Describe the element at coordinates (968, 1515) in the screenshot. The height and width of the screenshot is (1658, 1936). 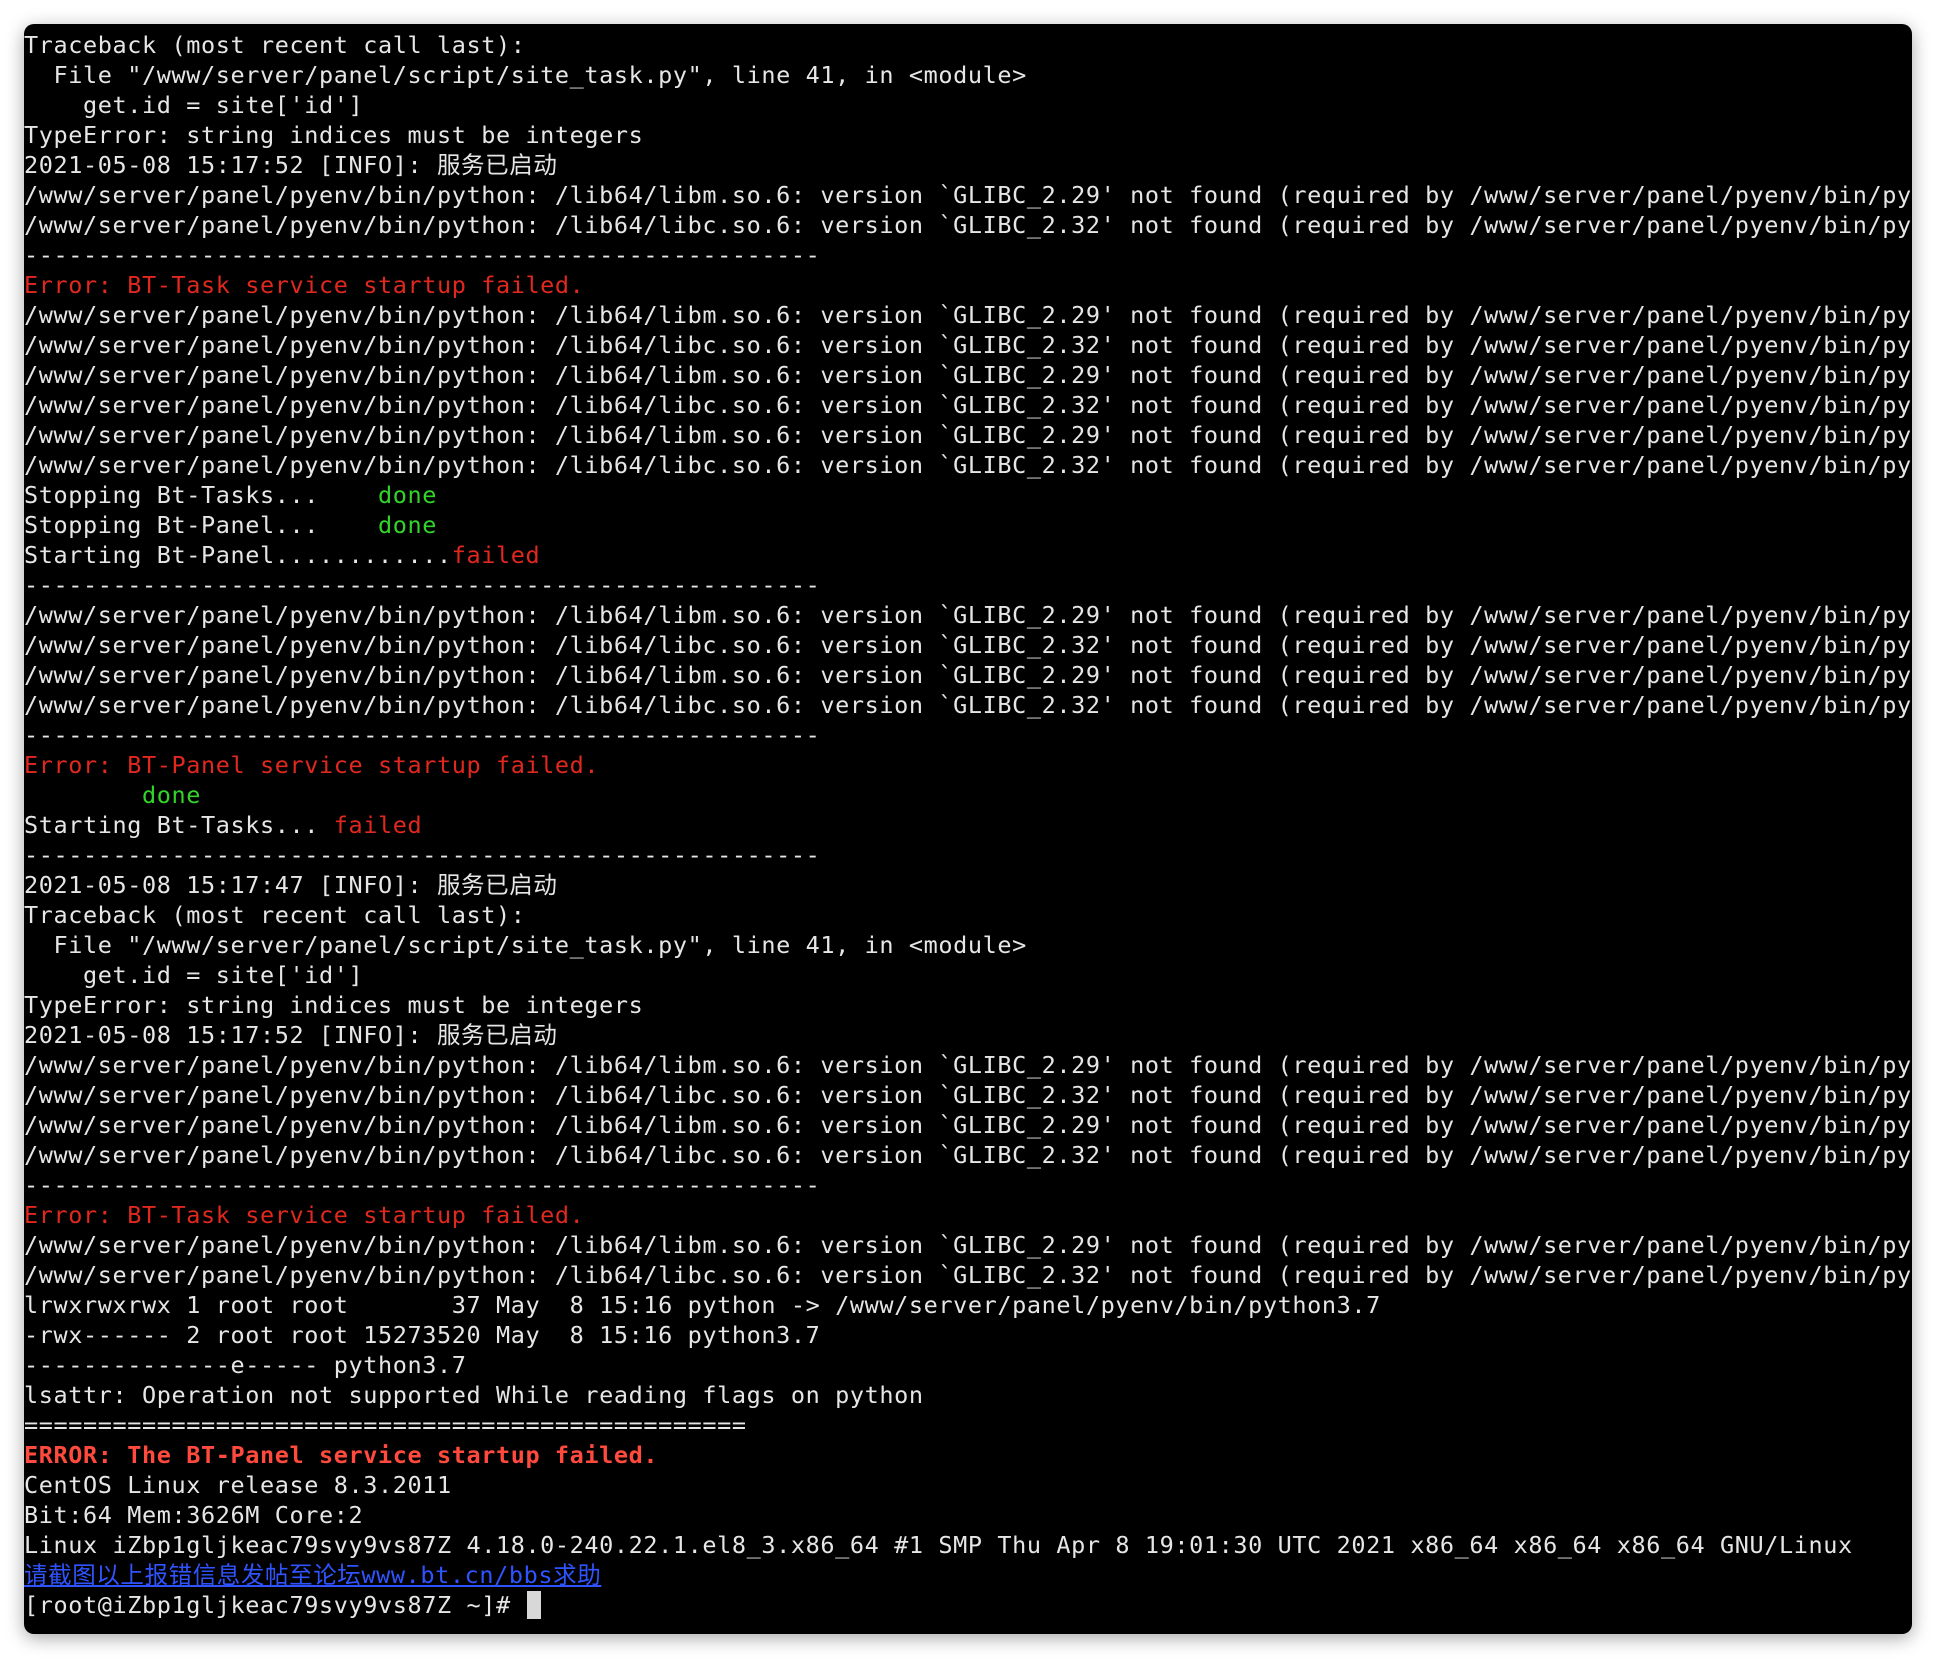
I see `terminal-line: Bit:64 Mem:3626M Core:2` at that location.